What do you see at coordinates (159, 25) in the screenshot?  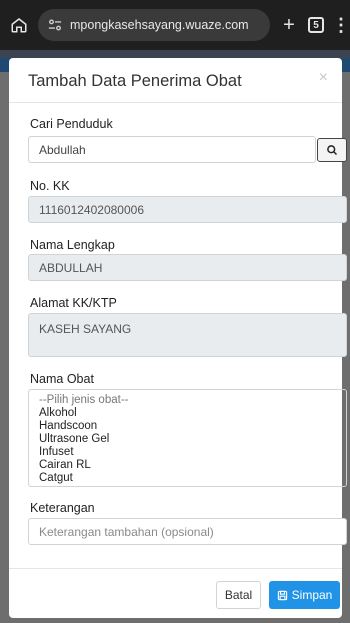 I see `url-text: mpongkasehsayang.wuaze.com` at bounding box center [159, 25].